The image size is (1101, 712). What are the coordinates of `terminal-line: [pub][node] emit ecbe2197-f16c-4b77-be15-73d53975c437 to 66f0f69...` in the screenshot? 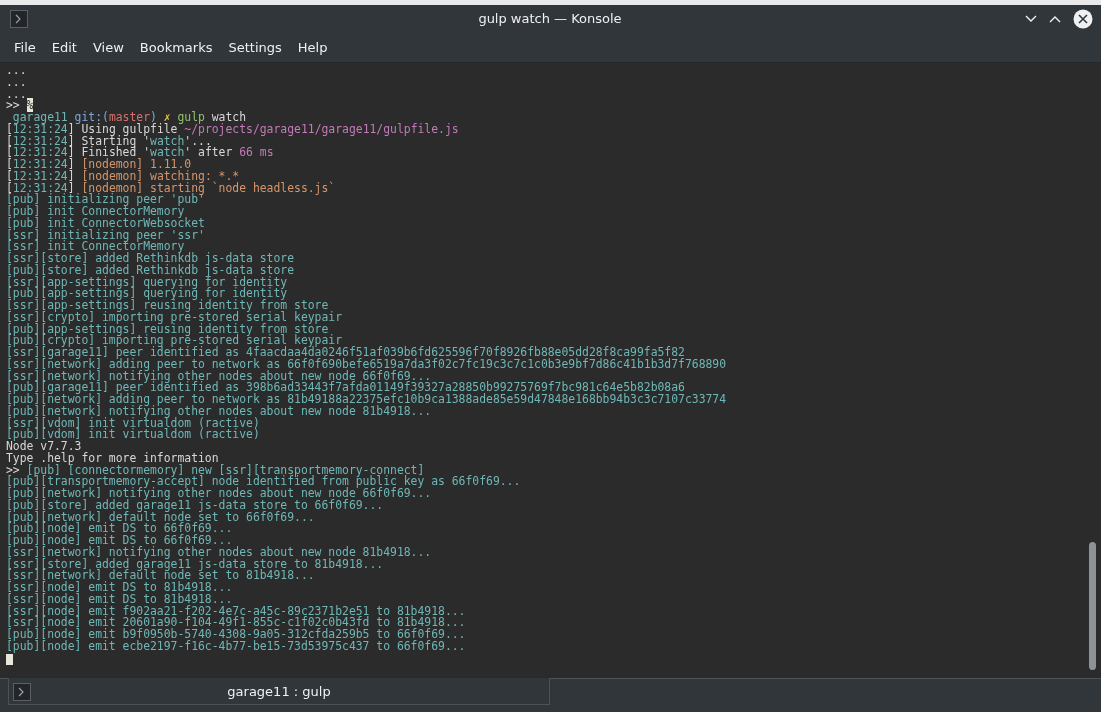 It's located at (236, 646).